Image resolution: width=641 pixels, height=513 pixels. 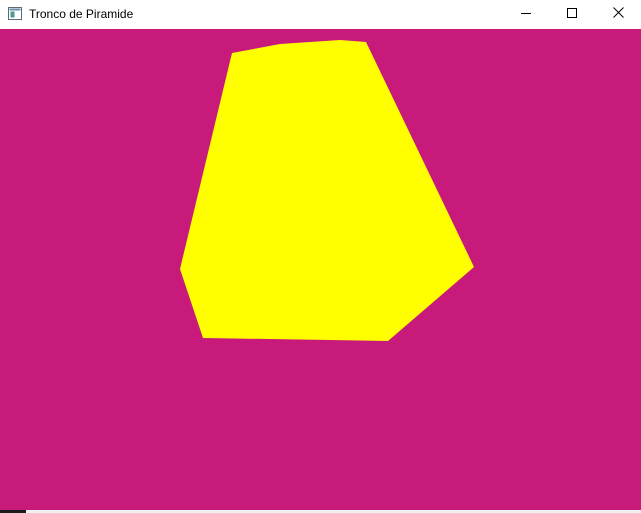 What do you see at coordinates (81, 14) in the screenshot?
I see `window-title: Tronco de Piramide` at bounding box center [81, 14].